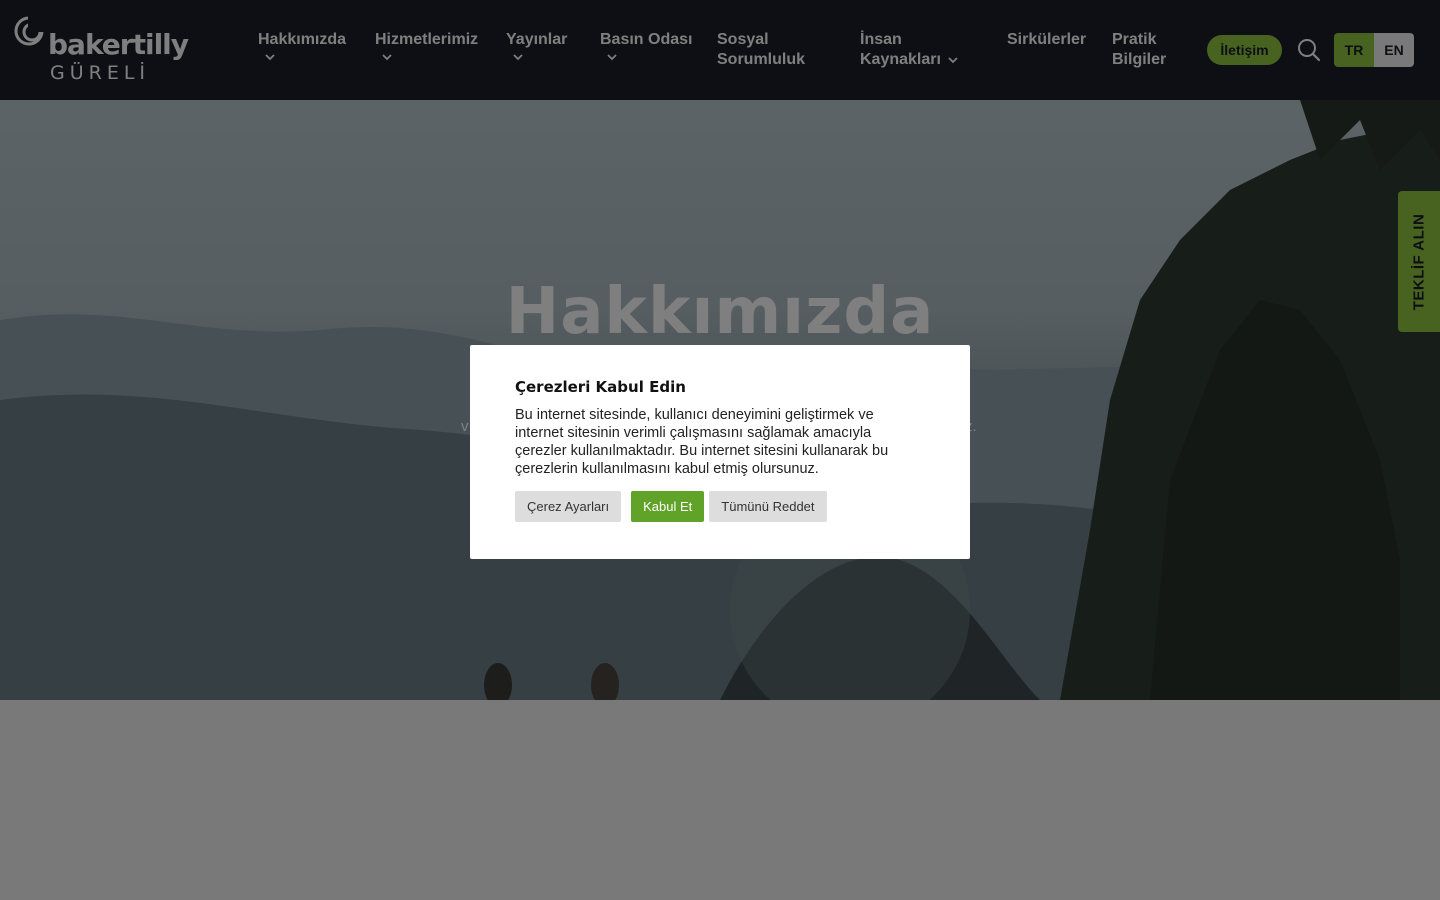  What do you see at coordinates (668, 506) in the screenshot?
I see `accept-cookies-button: Kabul Et` at bounding box center [668, 506].